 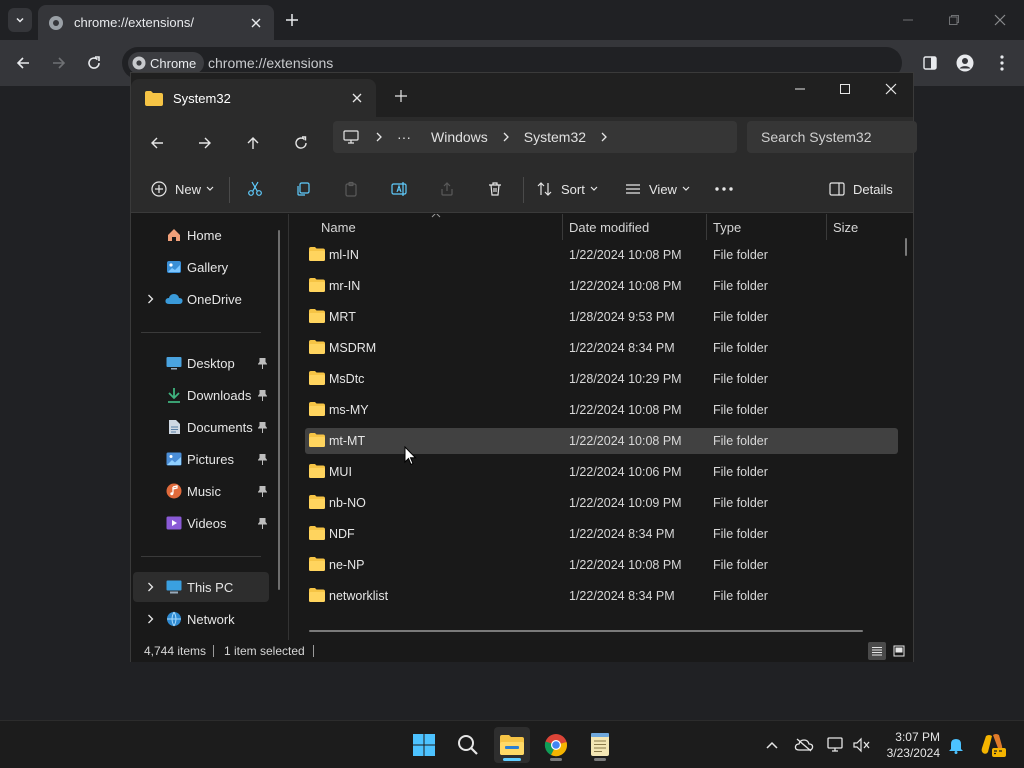 I want to click on taskbar-file-explorer, so click(x=512, y=745).